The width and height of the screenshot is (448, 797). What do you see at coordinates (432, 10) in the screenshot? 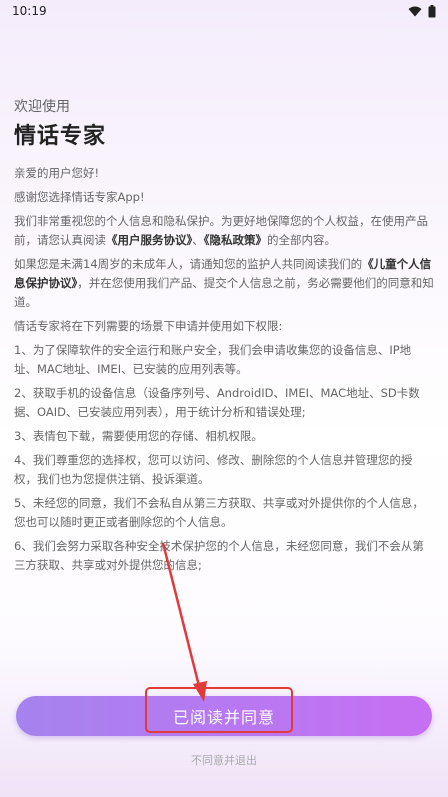
I see `battery-icon` at bounding box center [432, 10].